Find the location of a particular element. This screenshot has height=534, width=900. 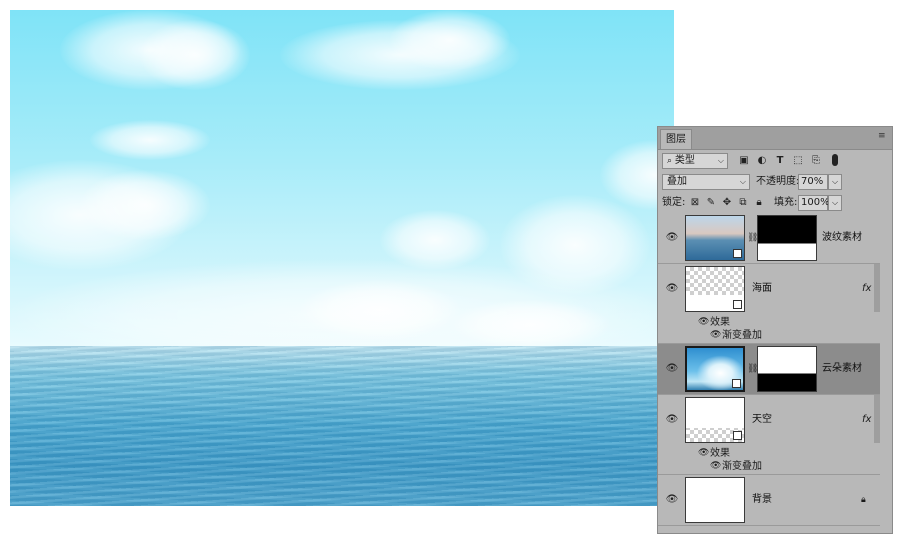

lock-paint-icon: ✎ is located at coordinates (711, 203).